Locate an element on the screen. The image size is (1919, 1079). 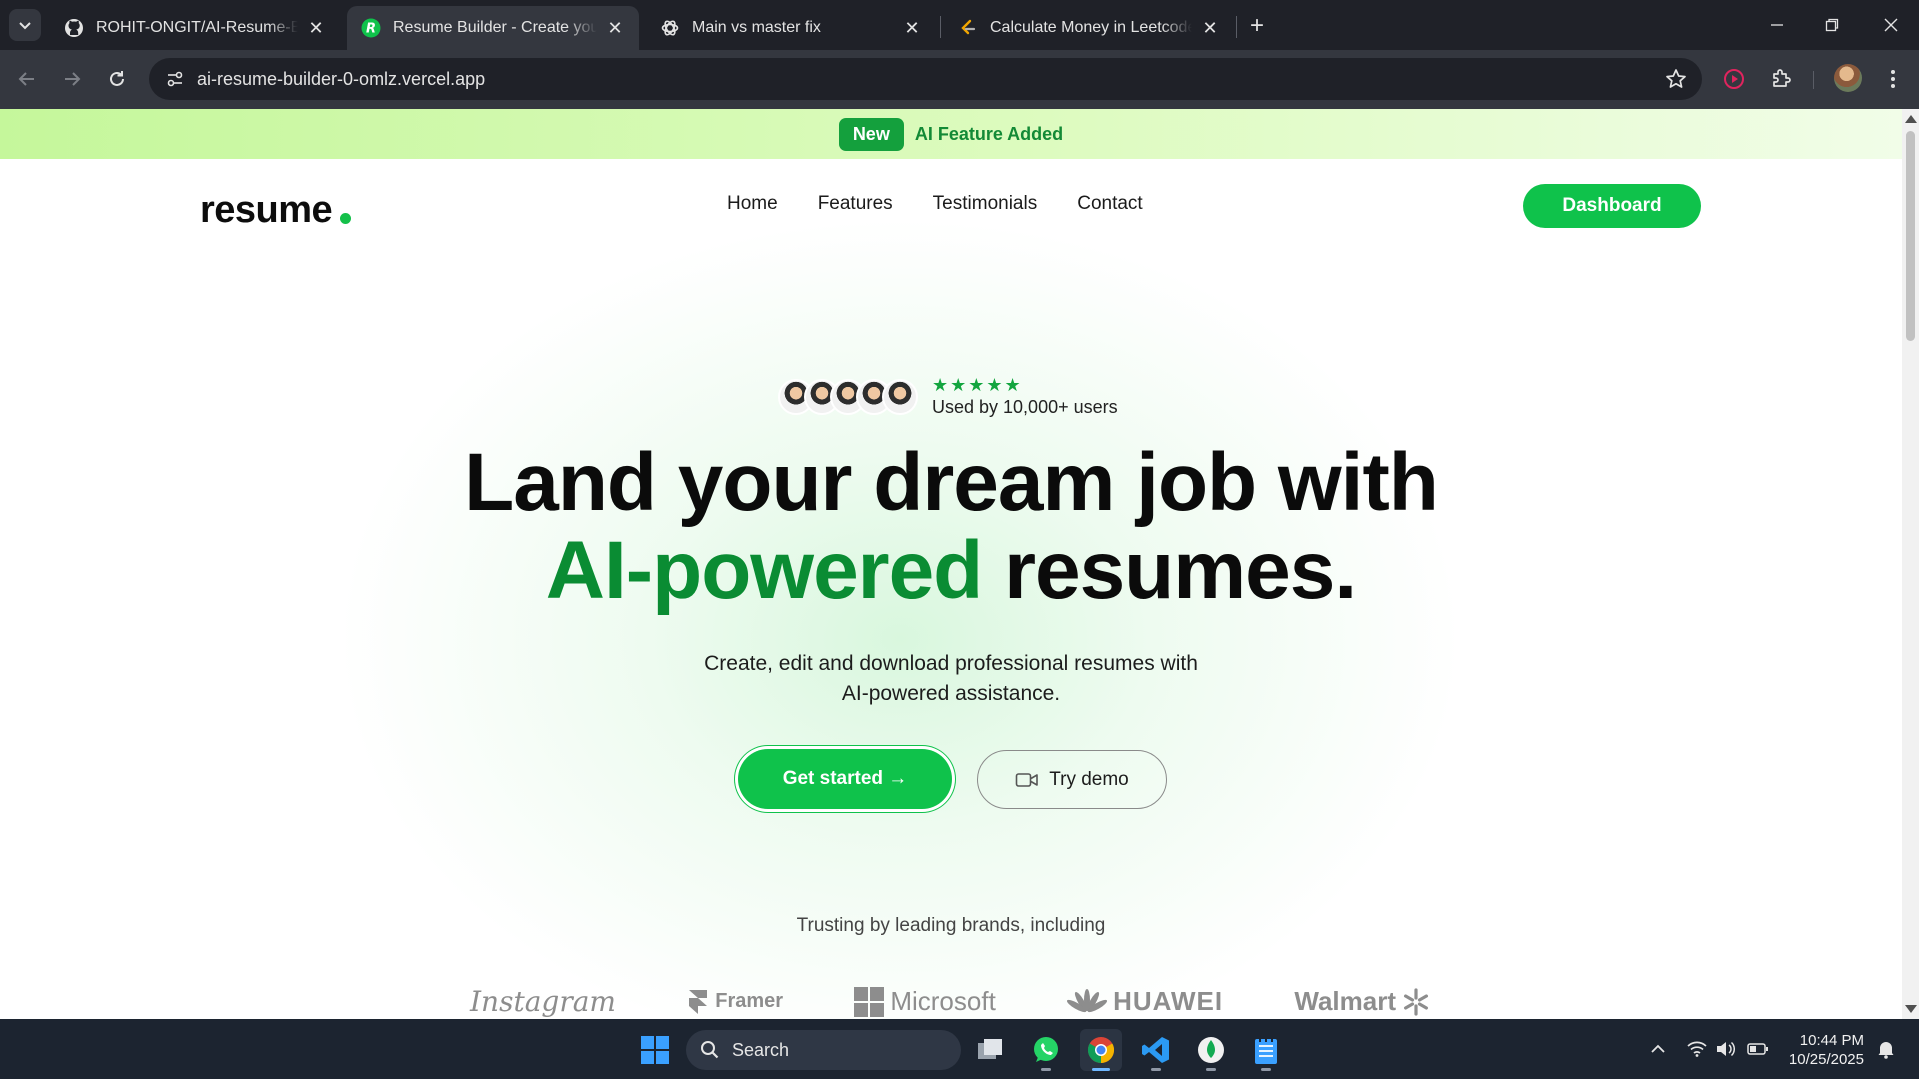
chevron-down-icon is located at coordinates (25, 26).